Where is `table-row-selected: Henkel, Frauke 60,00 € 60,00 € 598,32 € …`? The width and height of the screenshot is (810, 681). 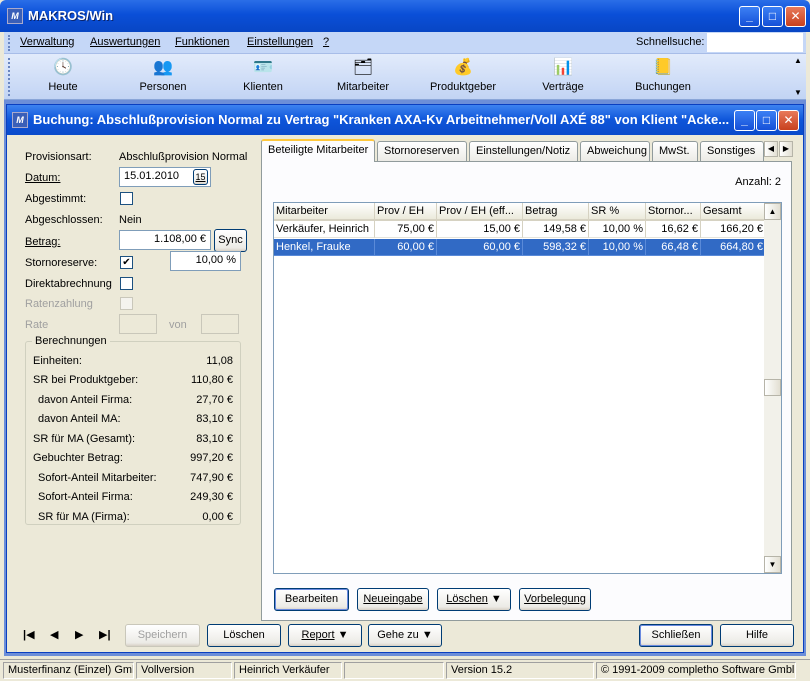
table-row-selected: Henkel, Frauke 60,00 € 60,00 € 598,32 € … is located at coordinates (520, 248).